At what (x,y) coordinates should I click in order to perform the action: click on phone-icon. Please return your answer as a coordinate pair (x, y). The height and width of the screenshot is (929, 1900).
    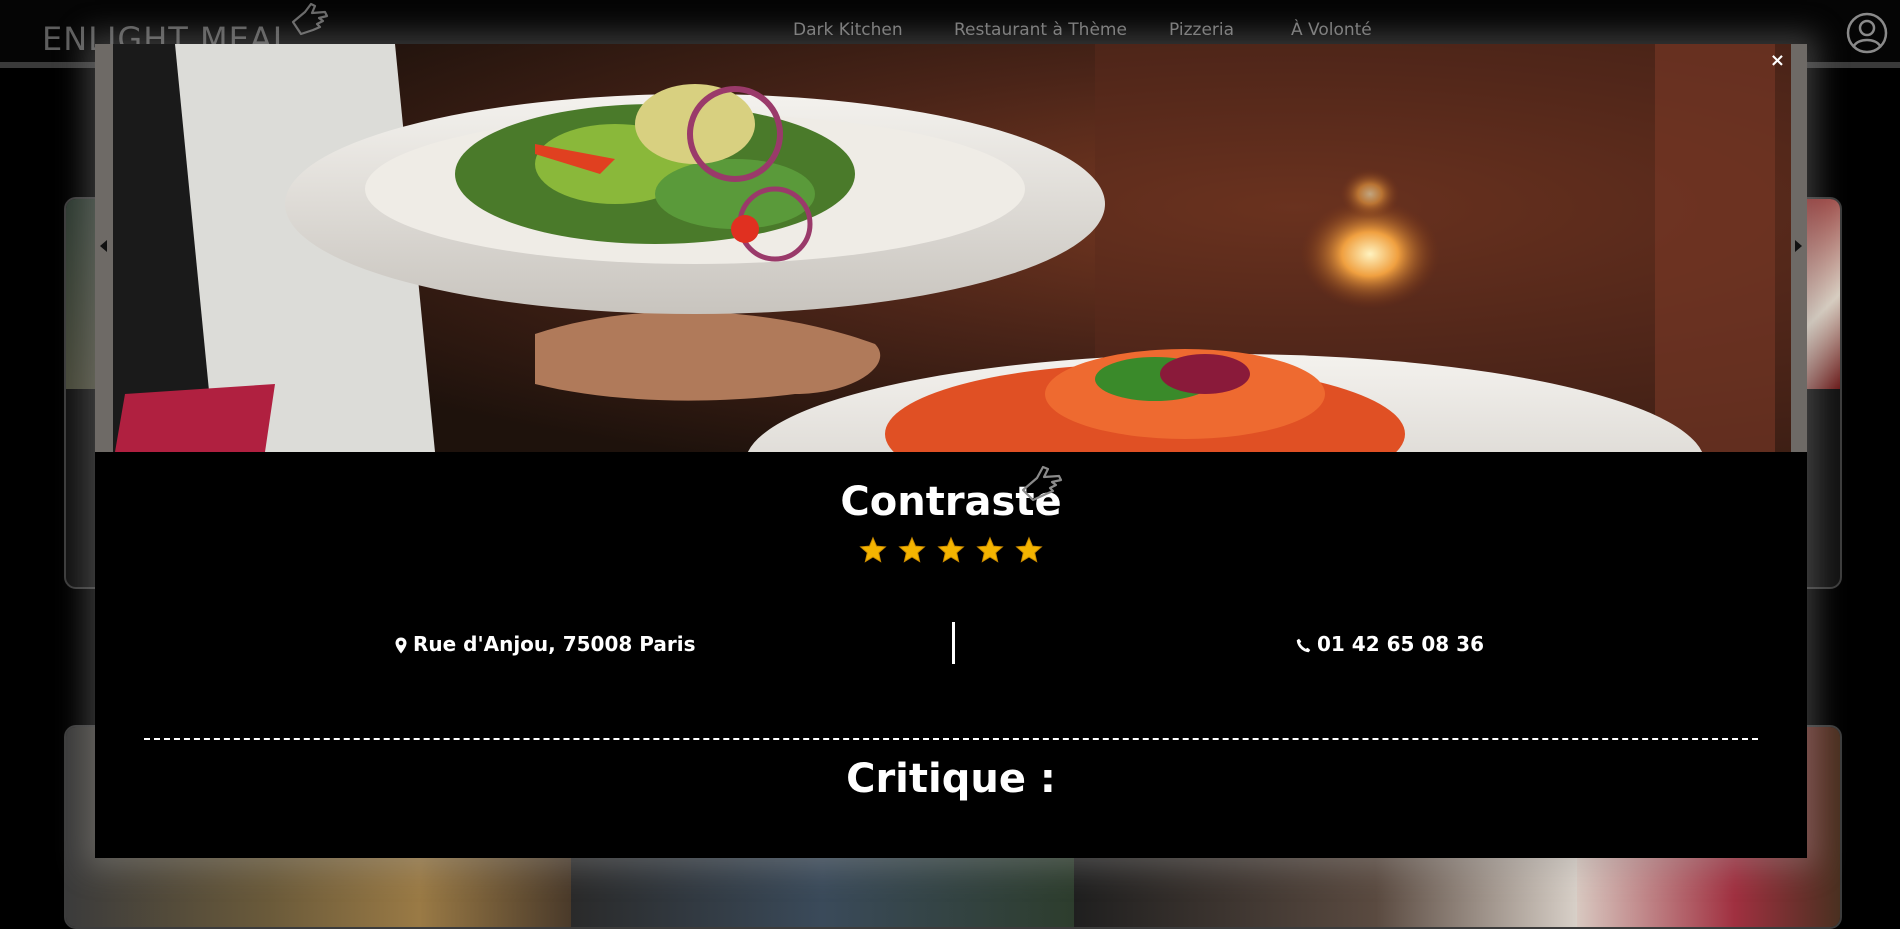
    Looking at the image, I should click on (1303, 645).